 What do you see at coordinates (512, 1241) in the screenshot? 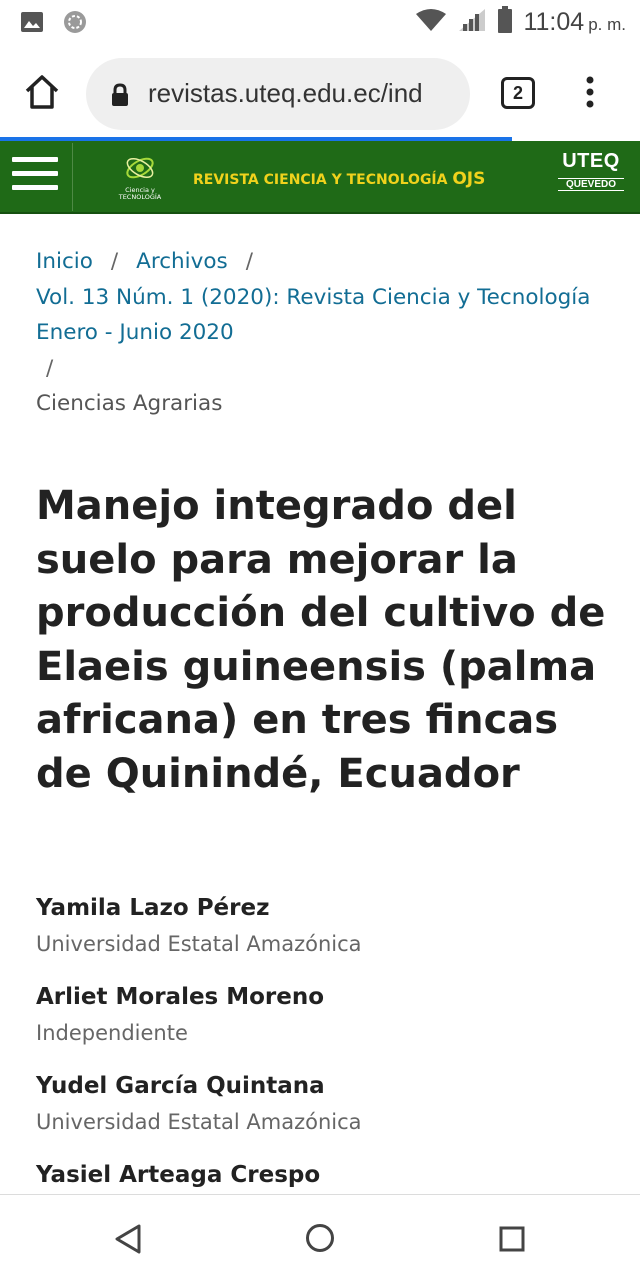
I see `recents-icon` at bounding box center [512, 1241].